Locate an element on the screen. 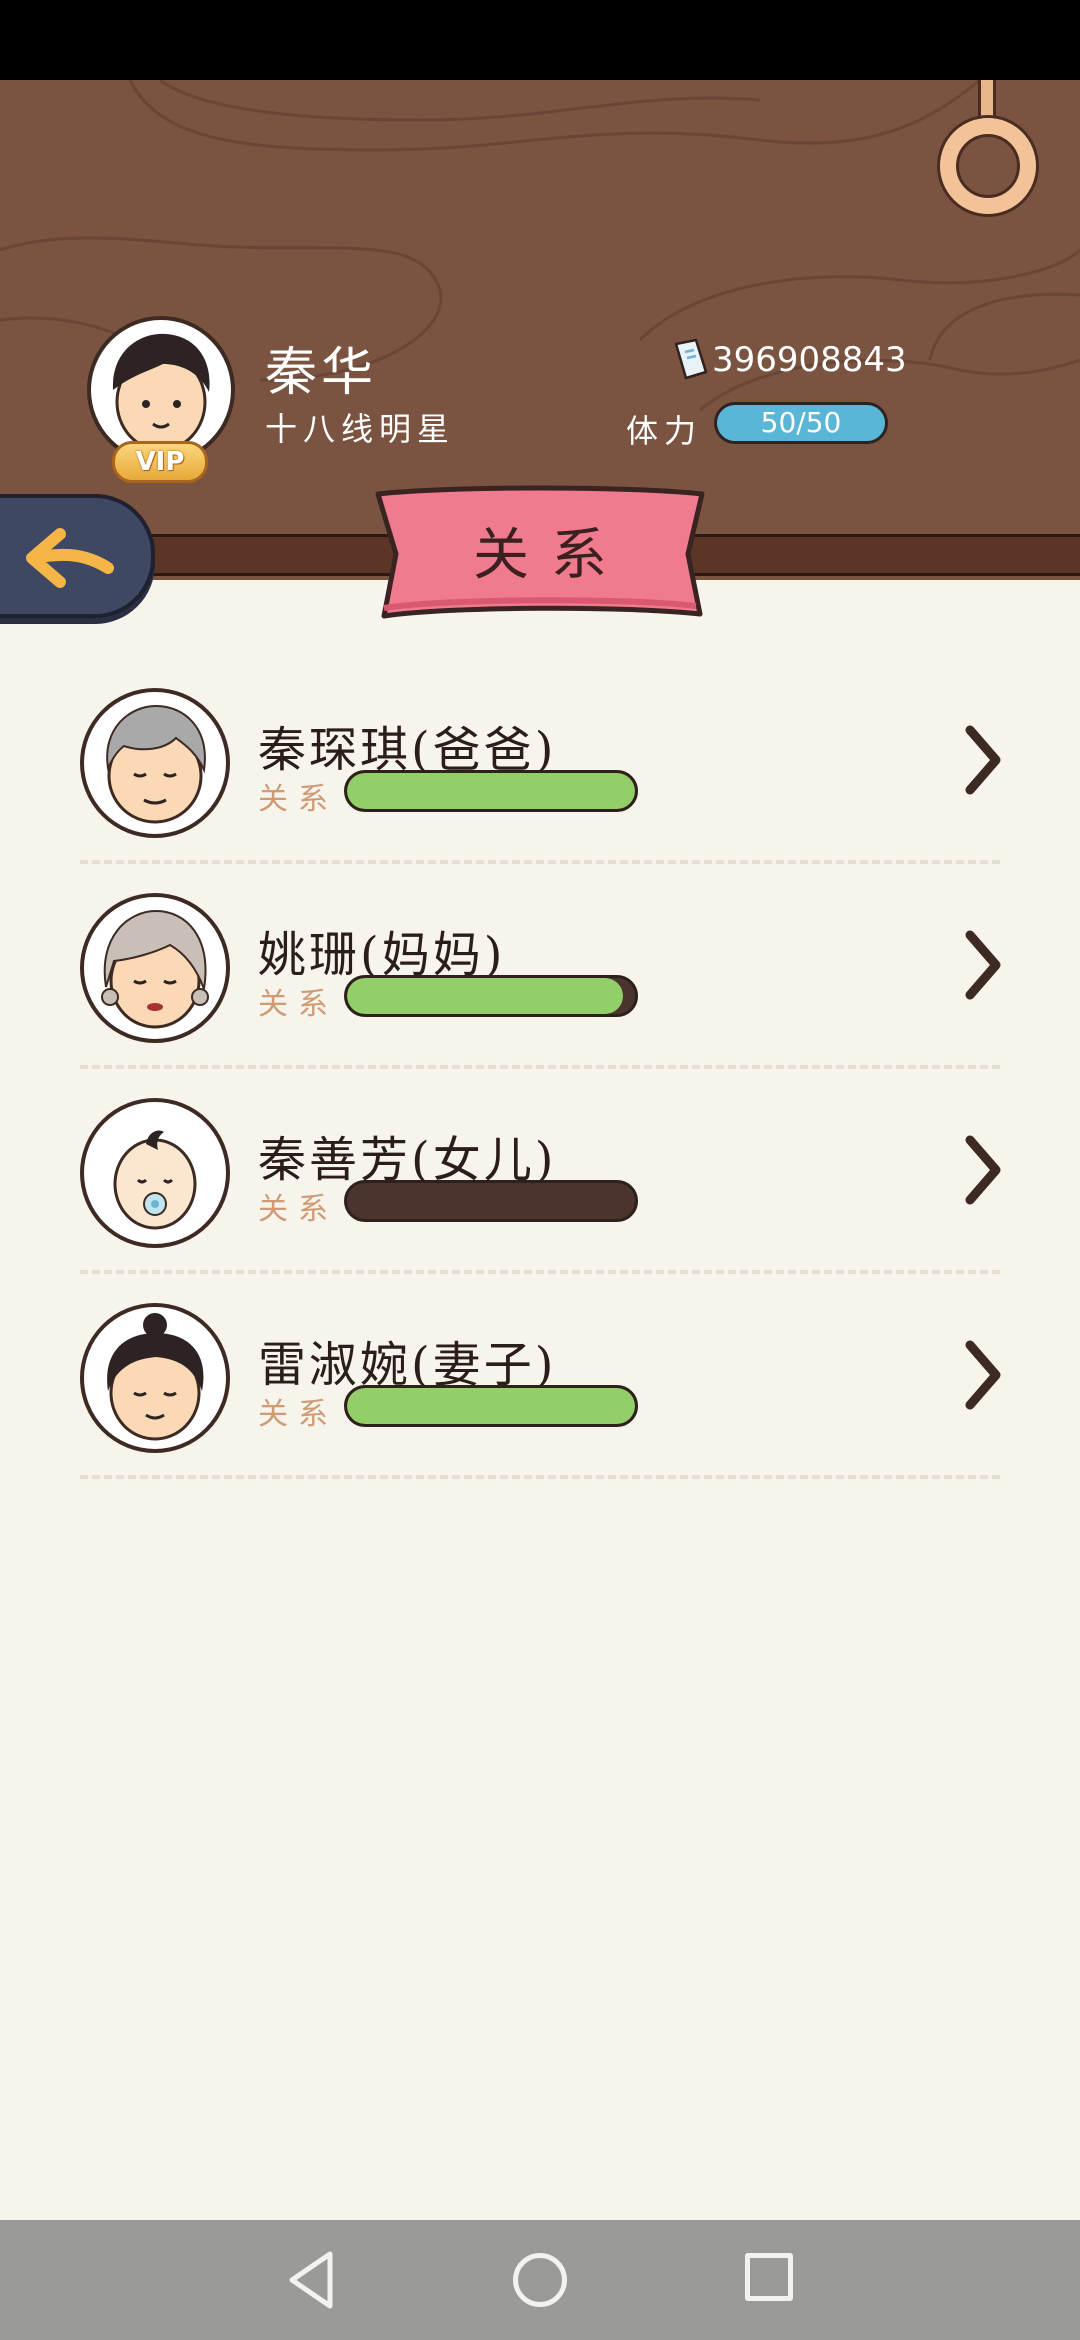 The image size is (1080, 2340). relation-row: 秦善芳(女儿) 关系 is located at coordinates (540, 1192).